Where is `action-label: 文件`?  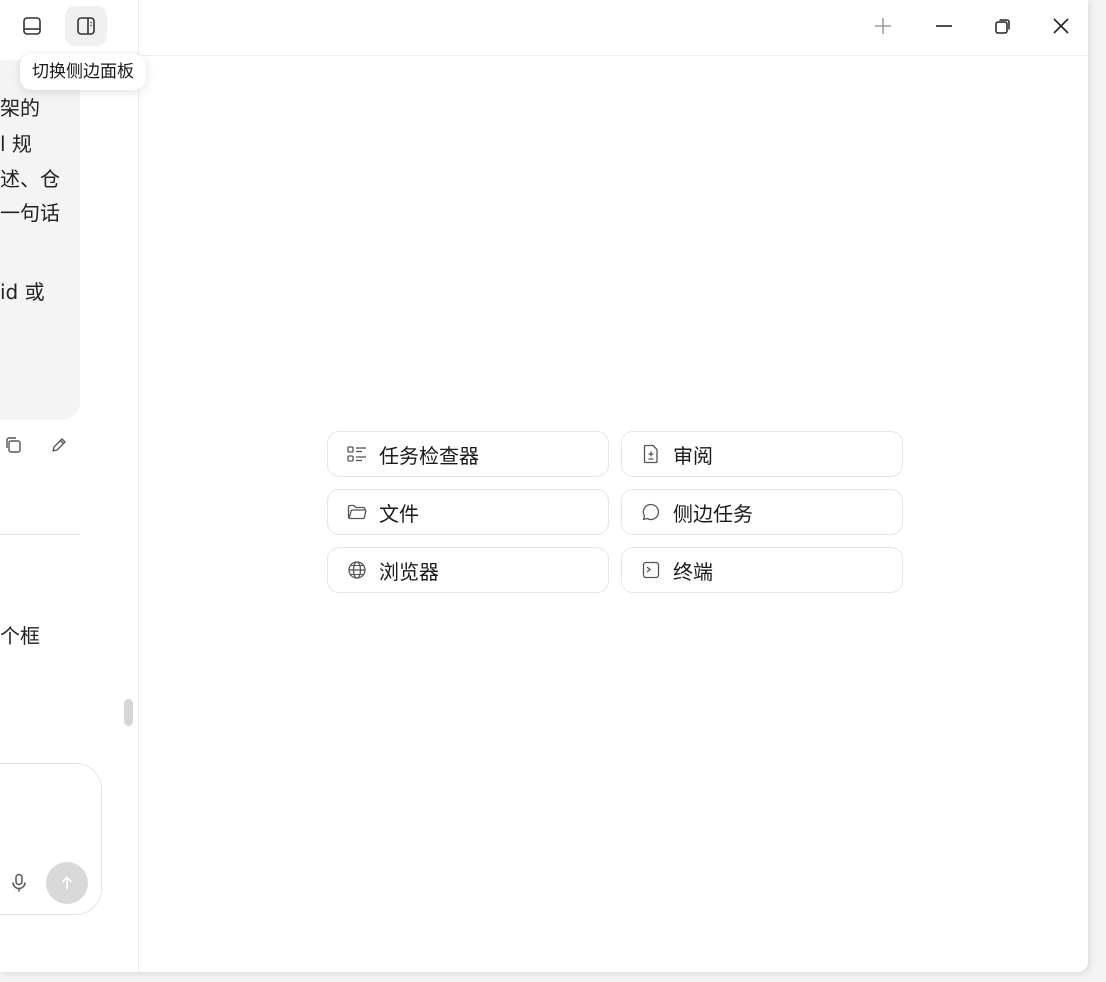
action-label: 文件 is located at coordinates (399, 513).